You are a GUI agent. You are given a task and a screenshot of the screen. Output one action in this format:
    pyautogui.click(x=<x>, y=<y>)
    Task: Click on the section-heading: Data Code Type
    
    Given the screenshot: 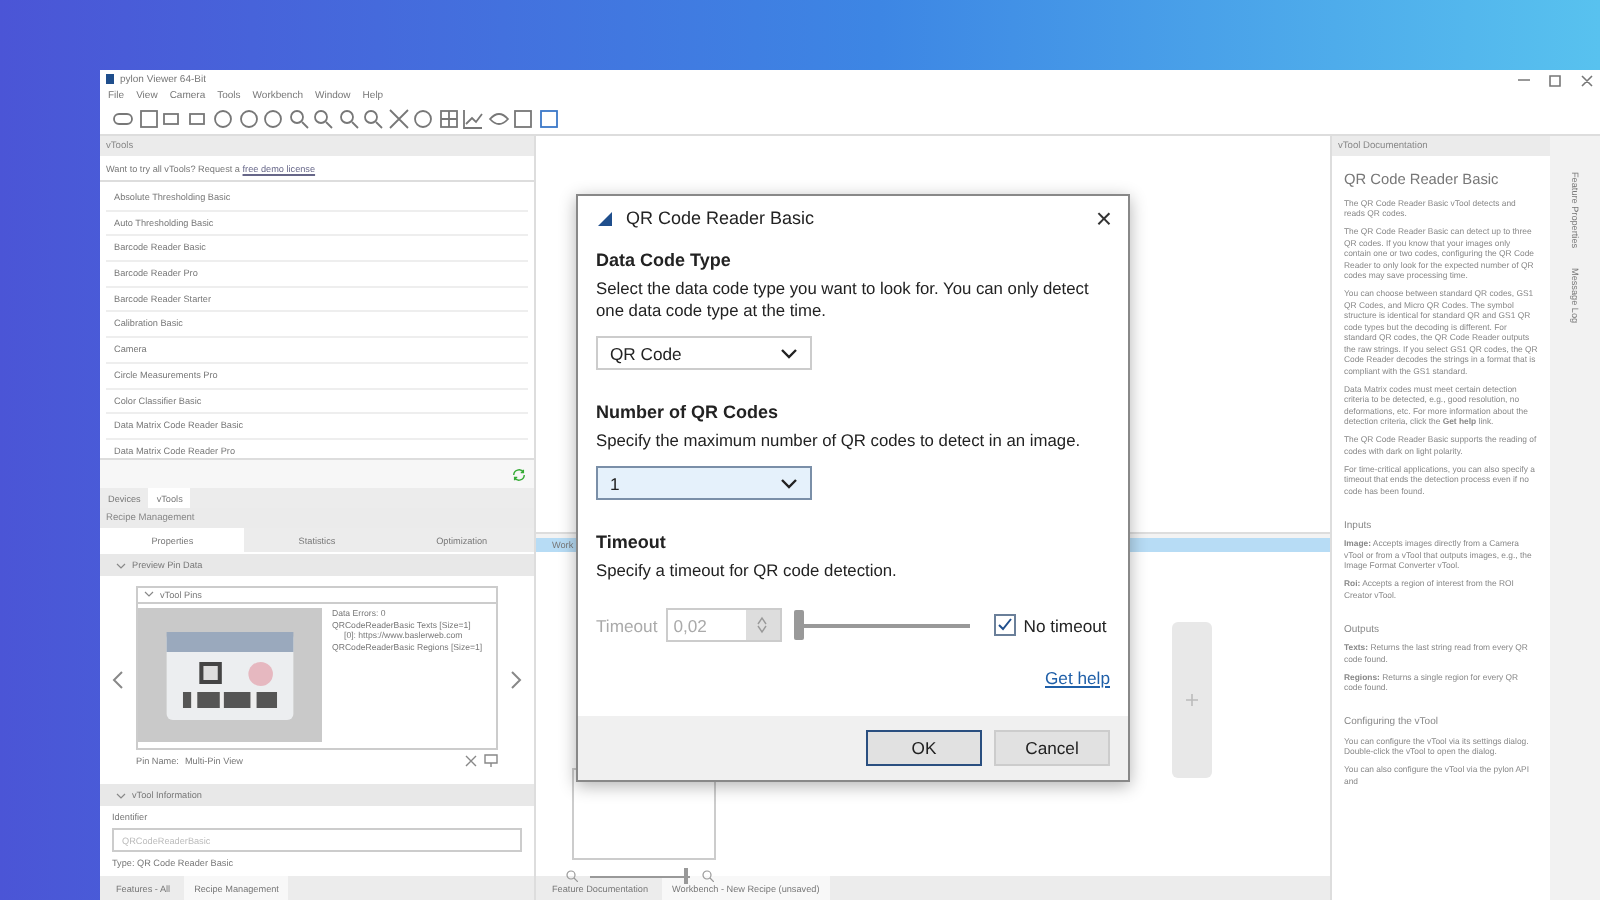 What is the action you would take?
    pyautogui.click(x=664, y=260)
    